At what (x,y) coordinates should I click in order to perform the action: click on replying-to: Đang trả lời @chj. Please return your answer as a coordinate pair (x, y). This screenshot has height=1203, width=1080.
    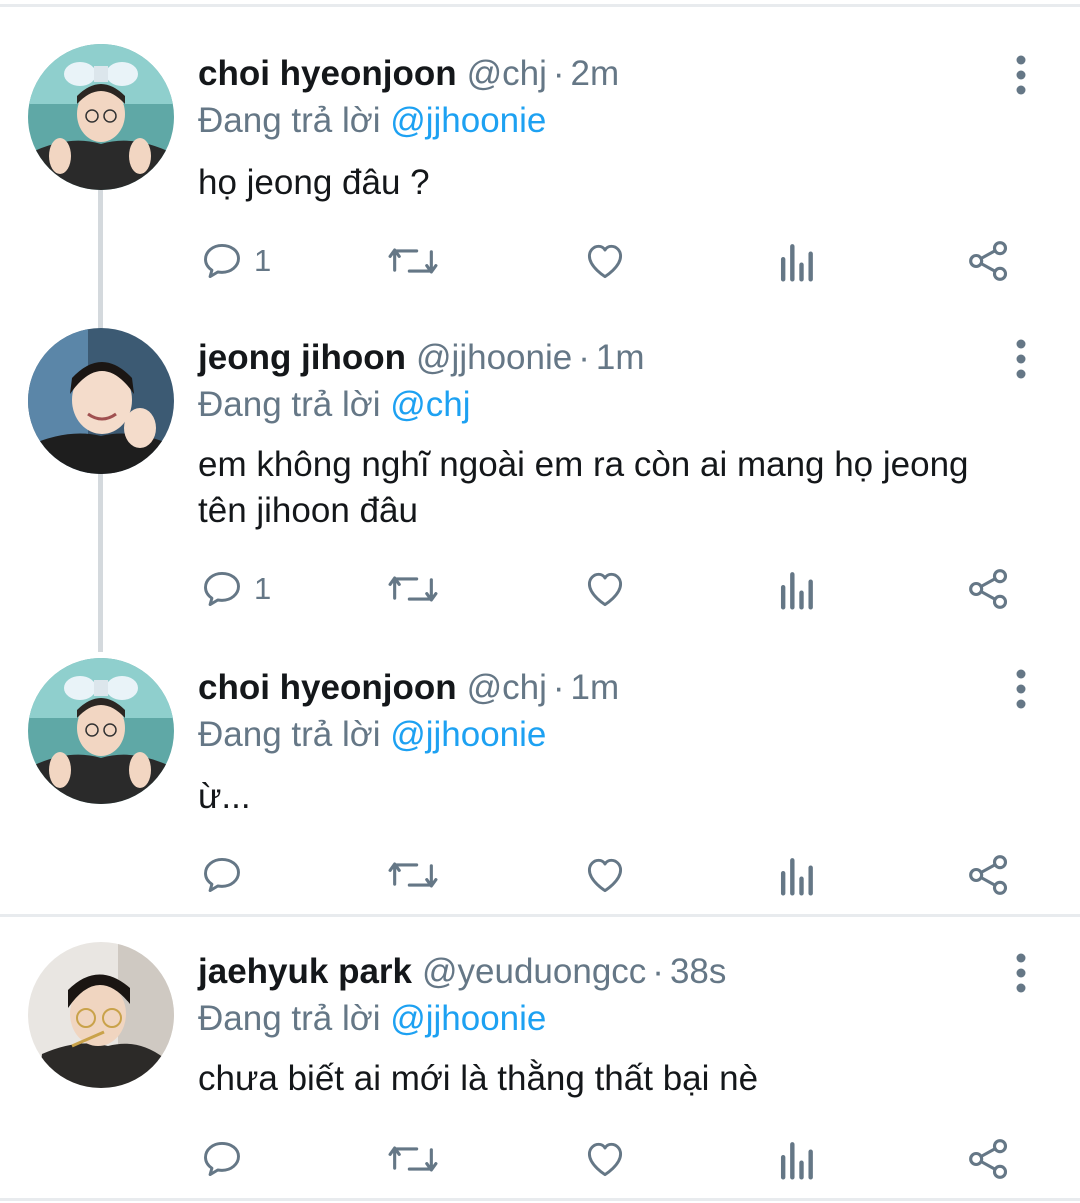
    Looking at the image, I should click on (334, 405).